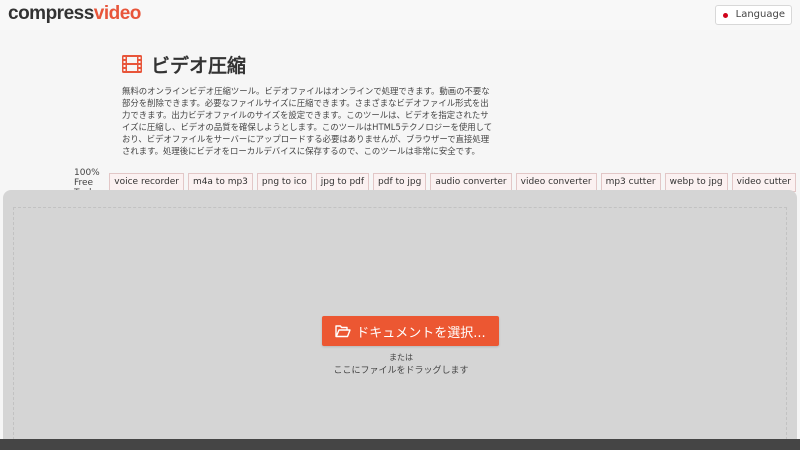  What do you see at coordinates (400, 444) in the screenshot?
I see `cookie-consent-bar` at bounding box center [400, 444].